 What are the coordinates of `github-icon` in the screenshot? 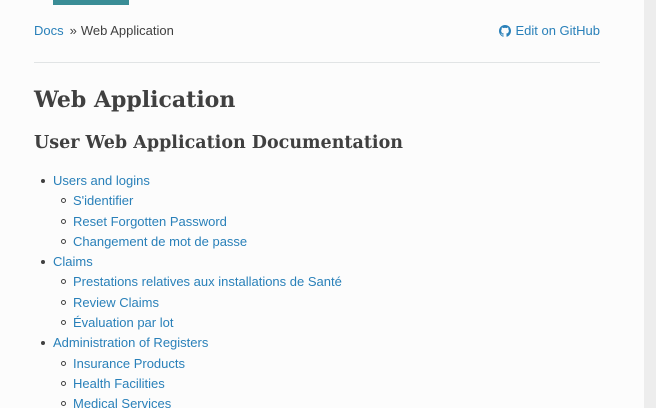 It's located at (505, 31).